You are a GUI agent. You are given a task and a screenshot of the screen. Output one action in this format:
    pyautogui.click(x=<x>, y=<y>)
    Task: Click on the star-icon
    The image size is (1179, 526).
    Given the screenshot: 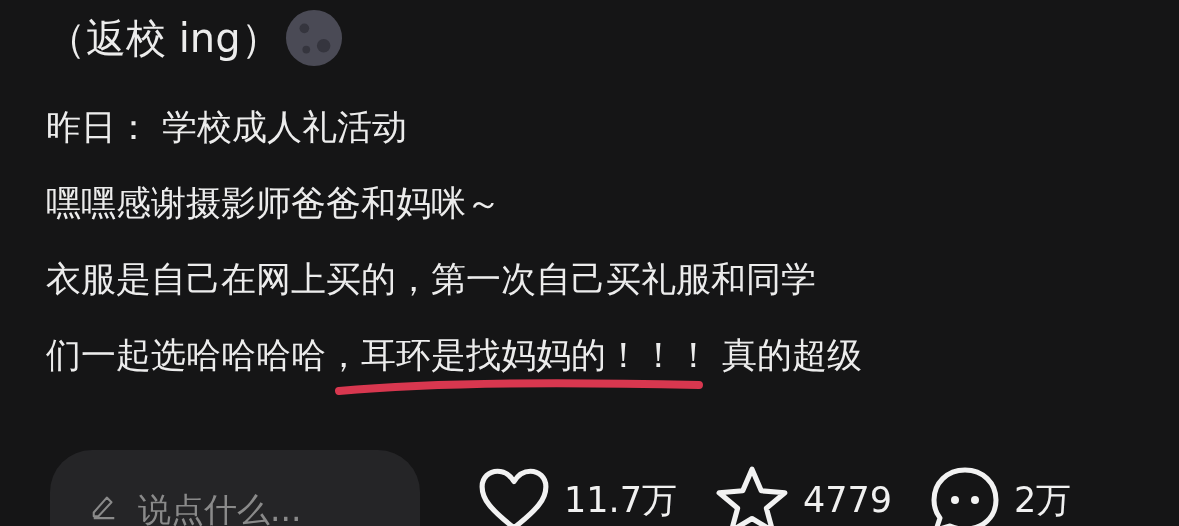 What is the action you would take?
    pyautogui.click(x=751, y=495)
    